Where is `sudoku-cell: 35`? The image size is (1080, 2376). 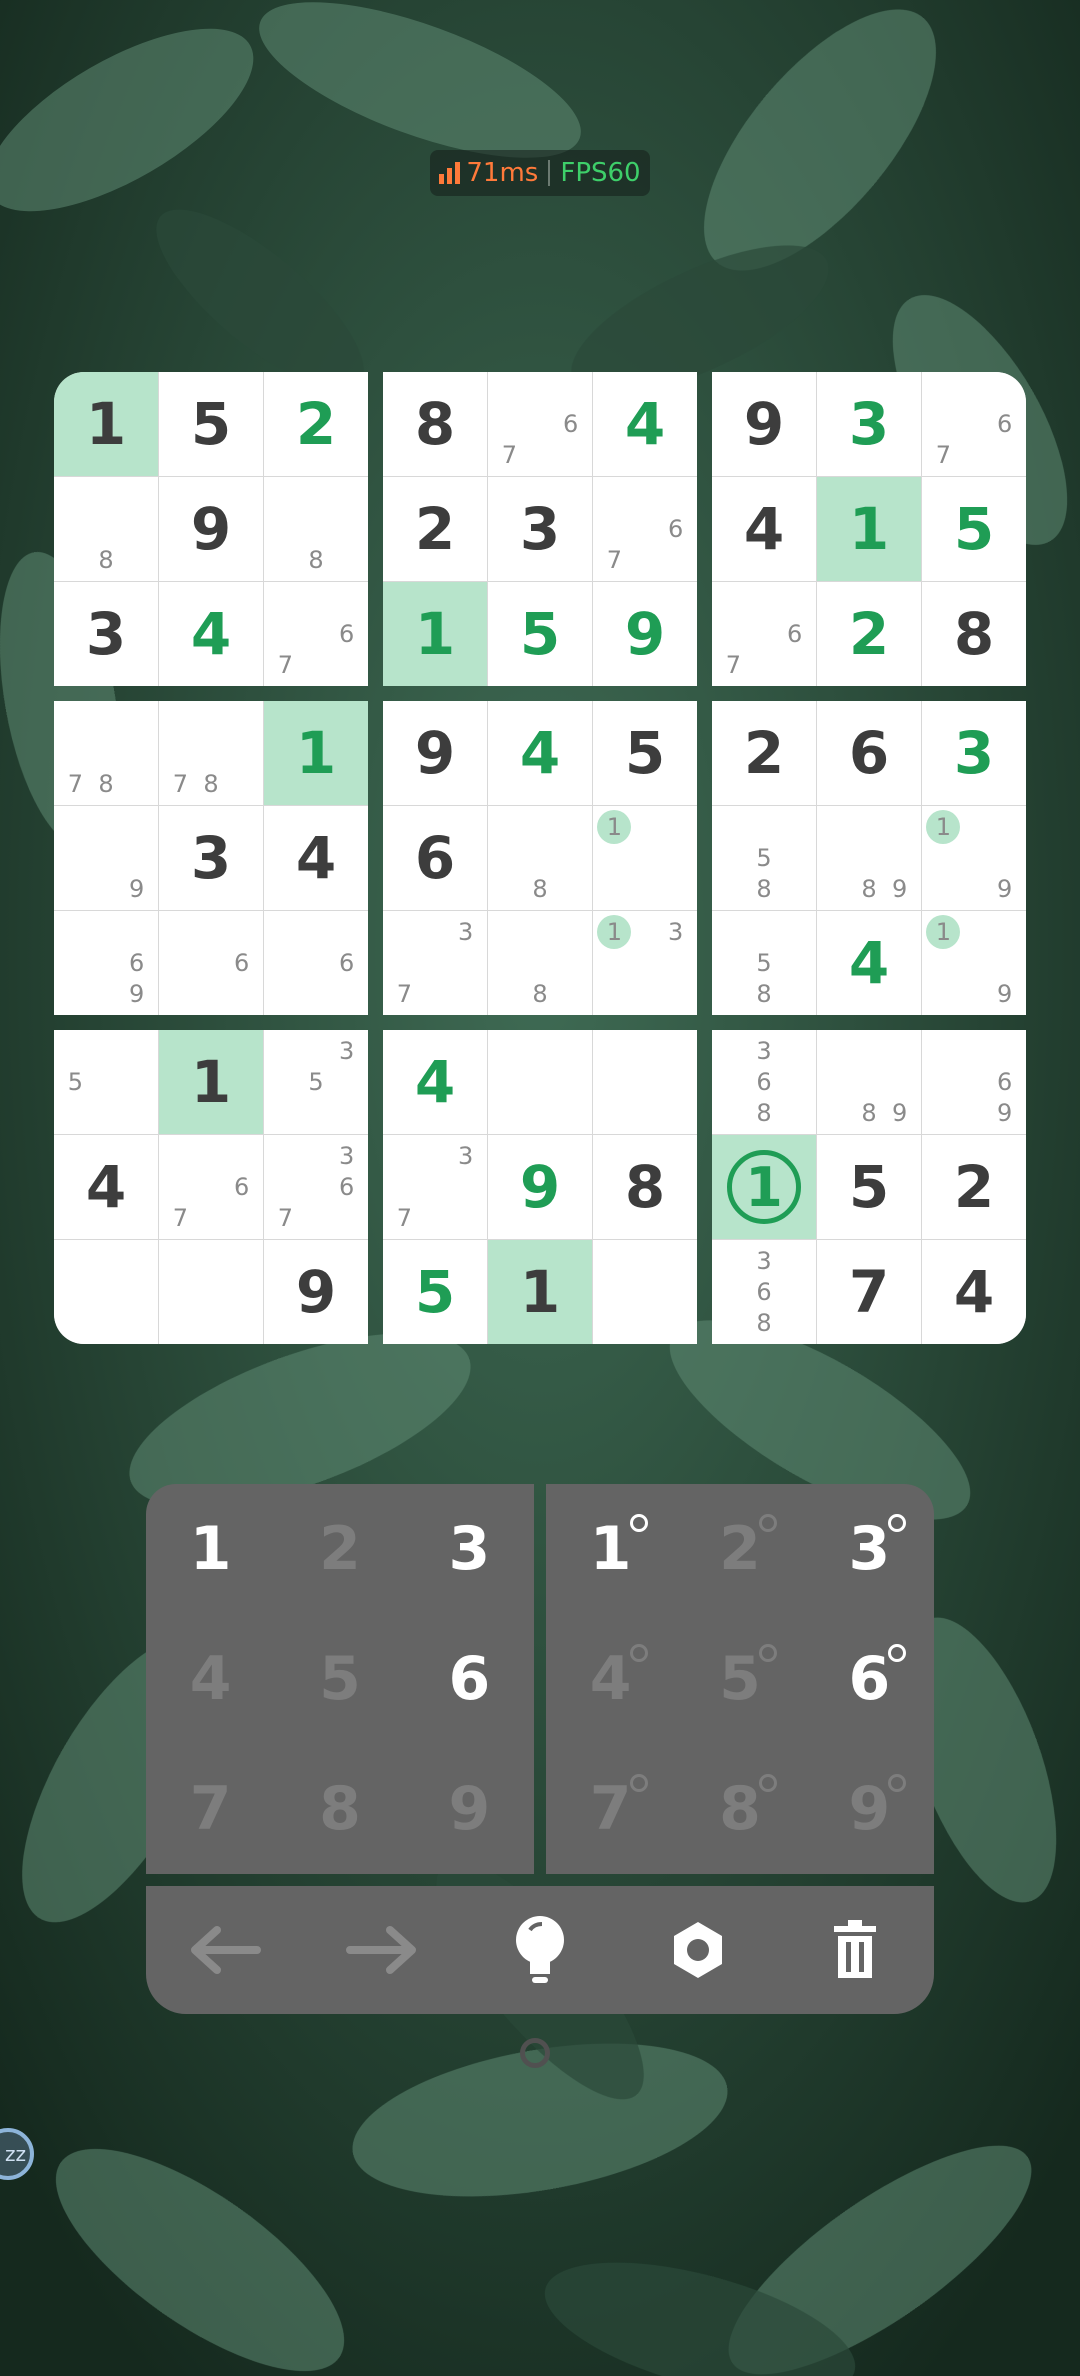
sudoku-cell: 35 is located at coordinates (316, 1082).